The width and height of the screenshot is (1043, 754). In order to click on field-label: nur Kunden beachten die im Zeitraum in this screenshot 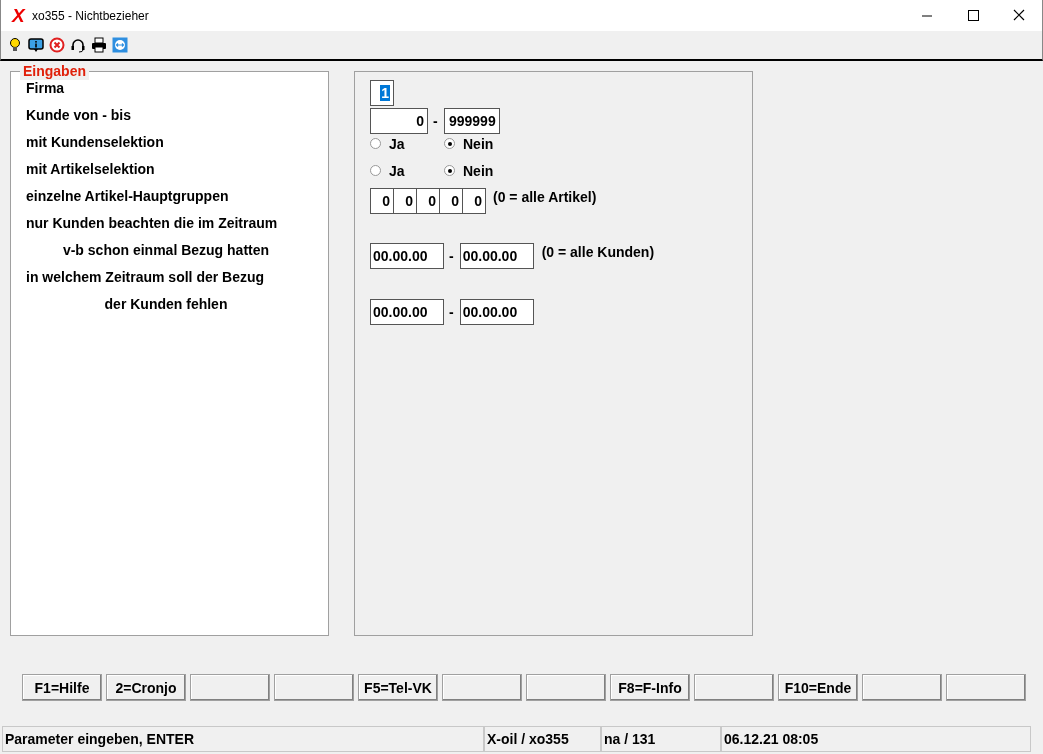, I will do `click(152, 224)`.